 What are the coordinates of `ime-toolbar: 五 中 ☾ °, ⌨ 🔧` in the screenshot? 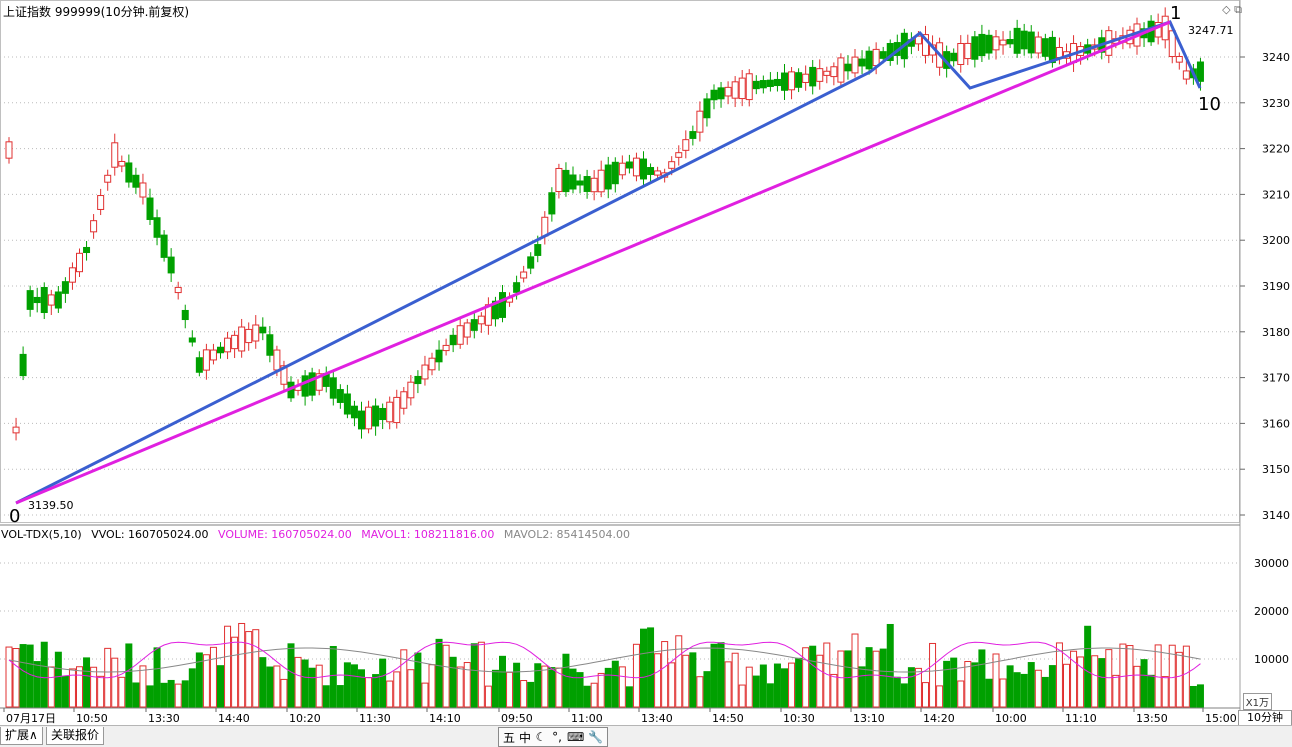 It's located at (553, 737).